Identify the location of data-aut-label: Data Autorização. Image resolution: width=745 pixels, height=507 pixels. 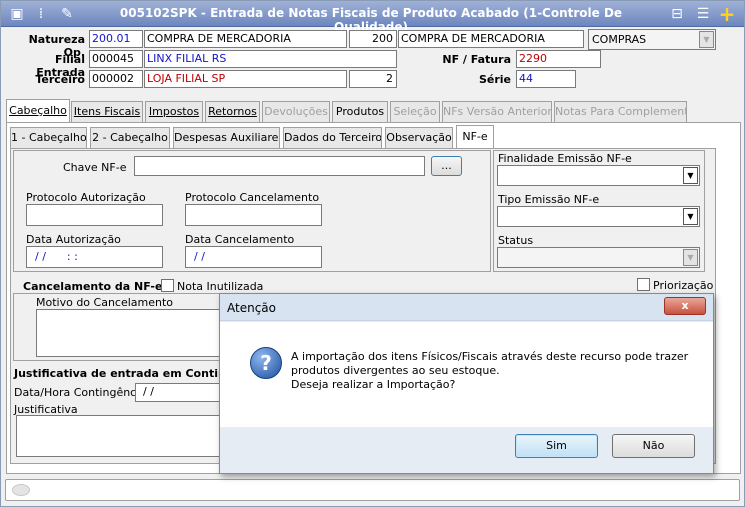
(73, 239).